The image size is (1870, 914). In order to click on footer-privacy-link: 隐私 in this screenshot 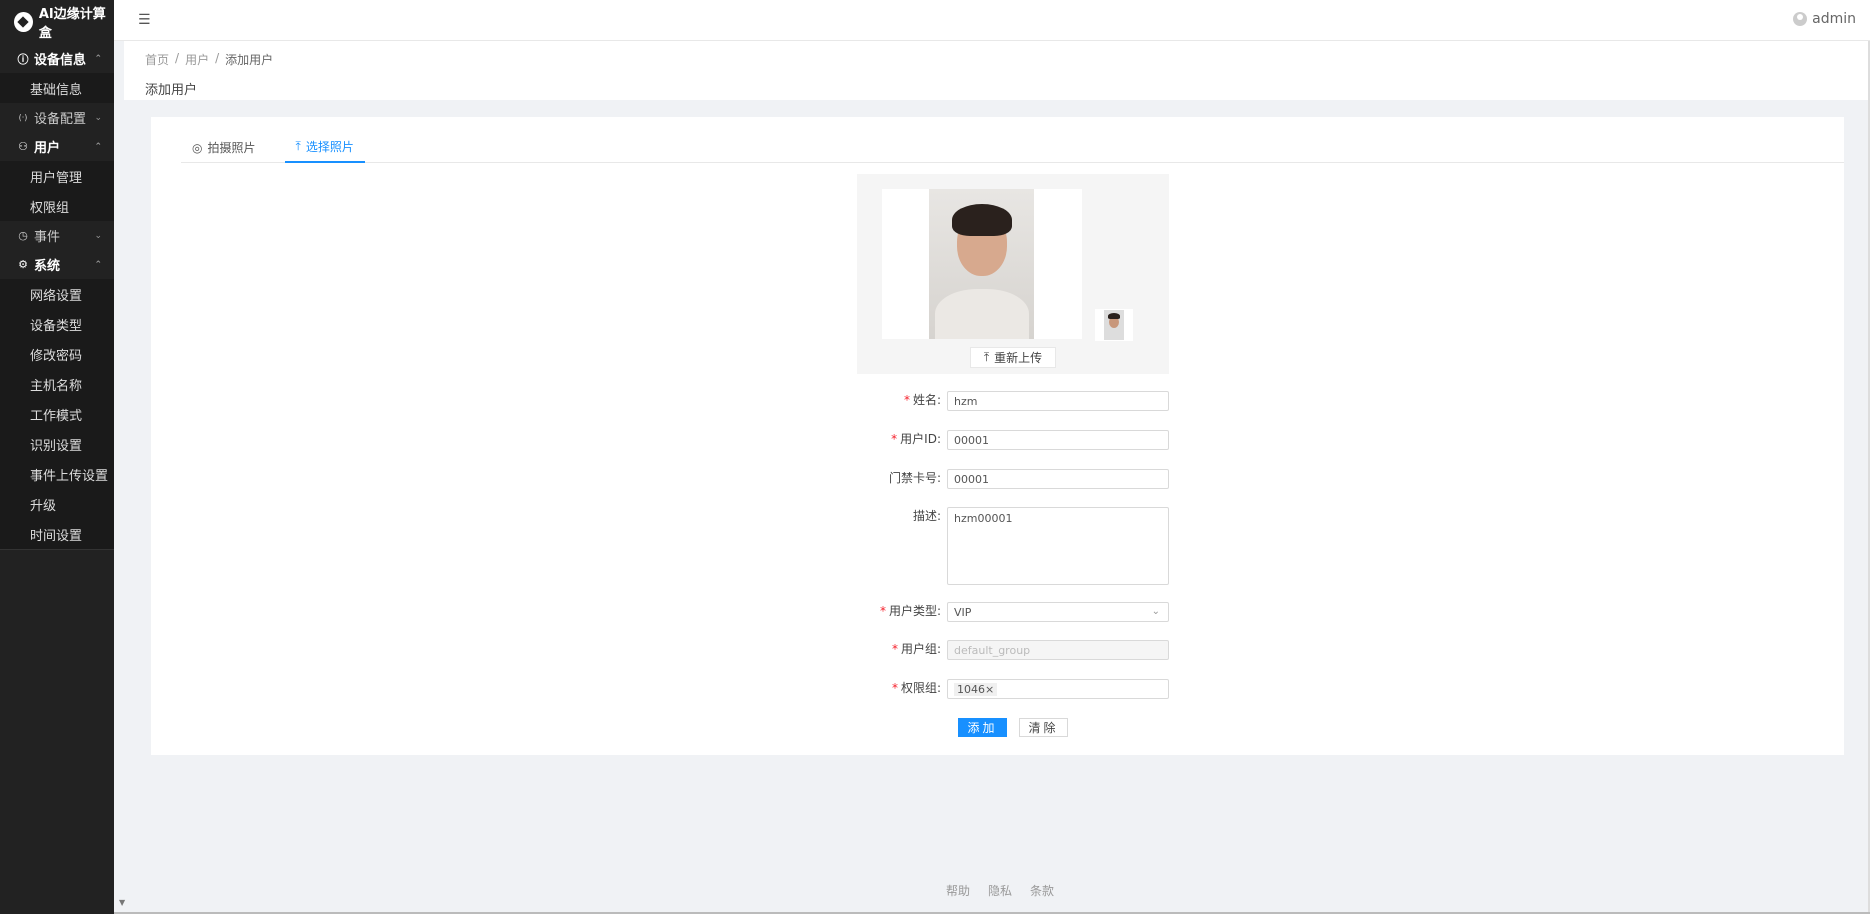, I will do `click(1000, 890)`.